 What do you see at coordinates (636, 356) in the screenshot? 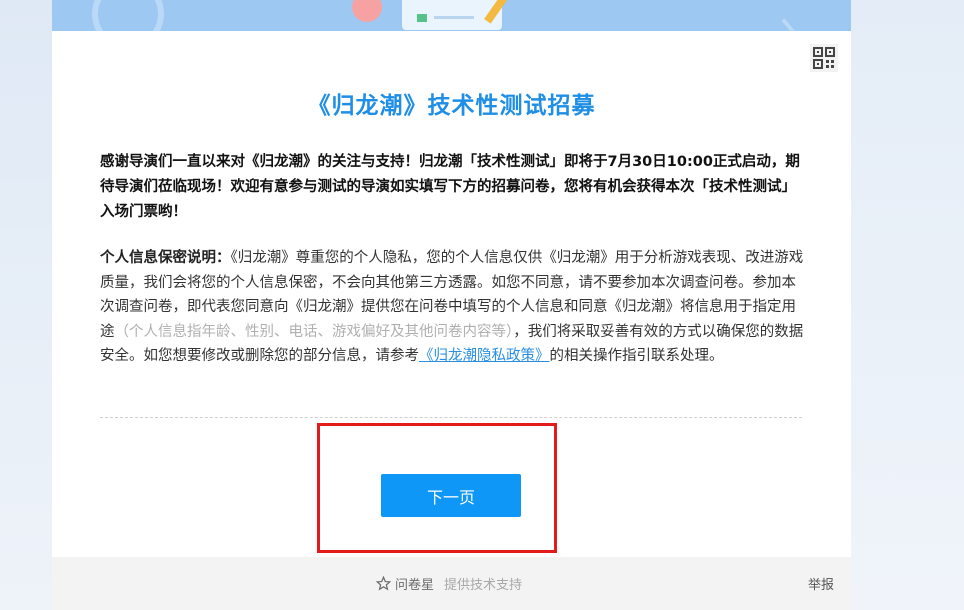
I see `privacy-notice-text-3: 的相关操作指引联系处理。` at bounding box center [636, 356].